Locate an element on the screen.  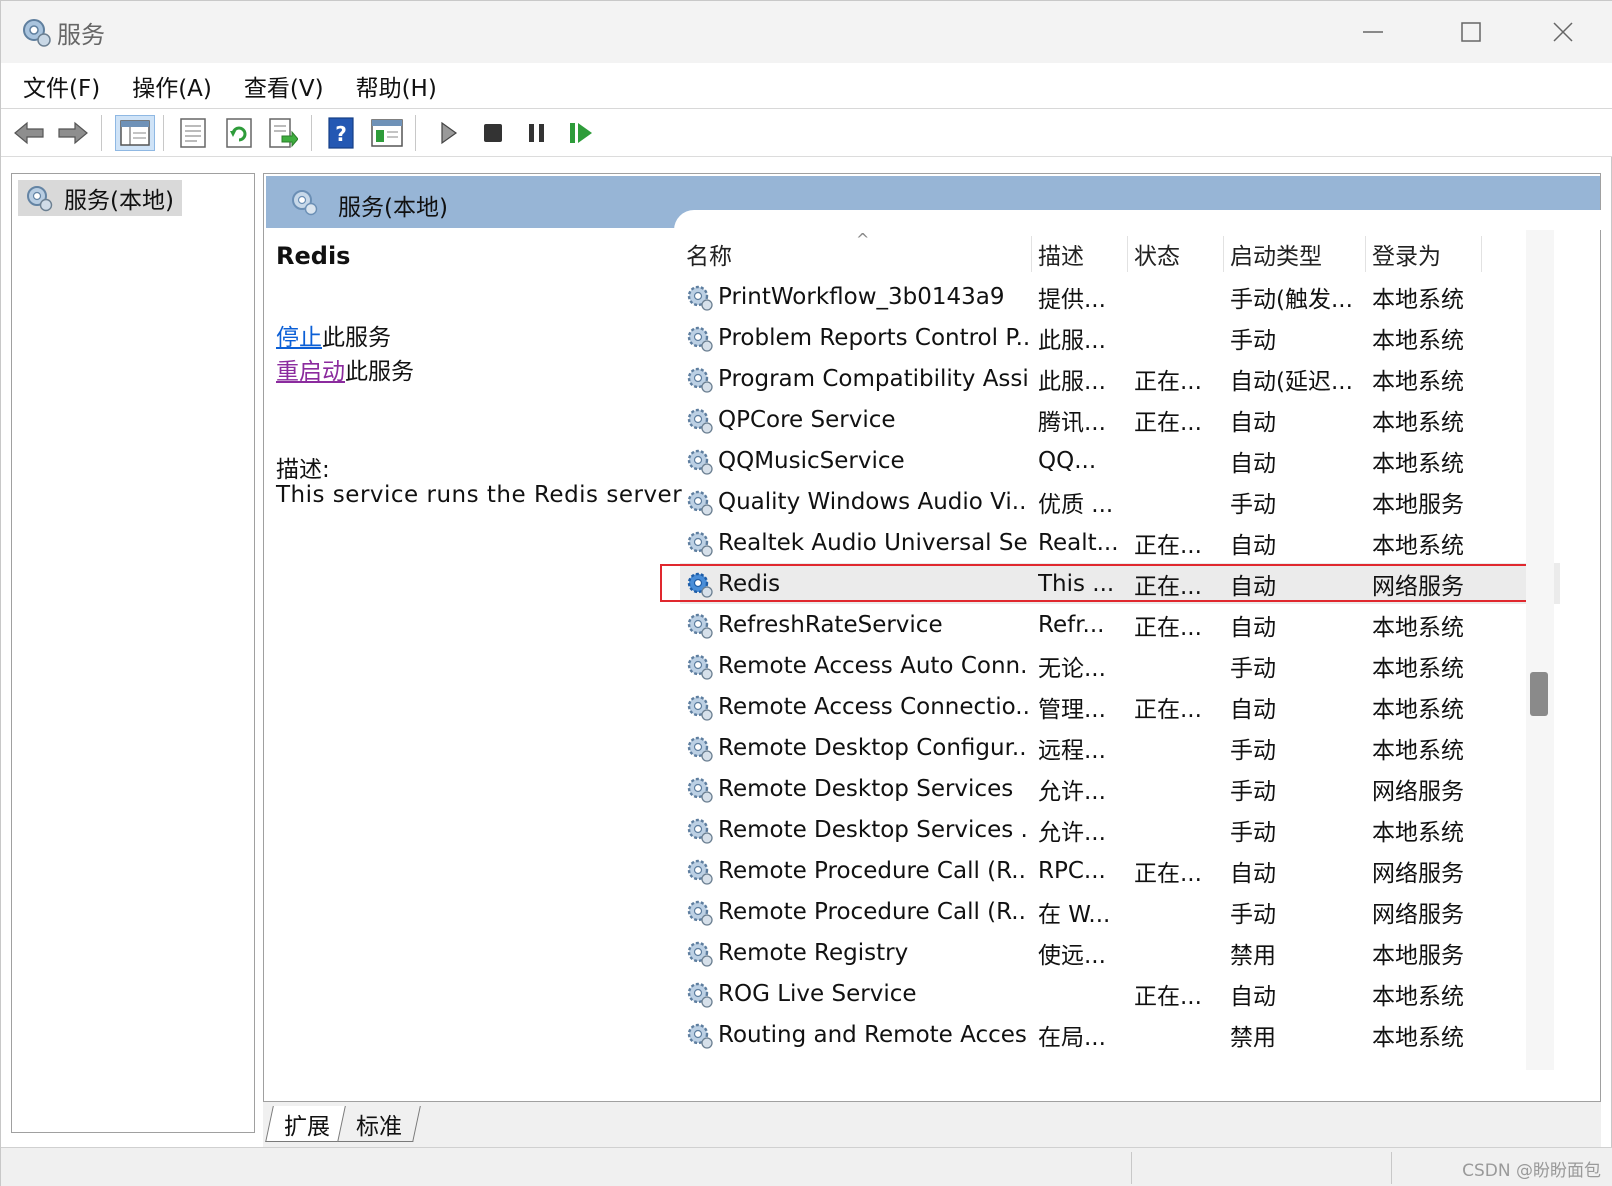
column-header-status: 状态 is located at coordinates (1176, 254).